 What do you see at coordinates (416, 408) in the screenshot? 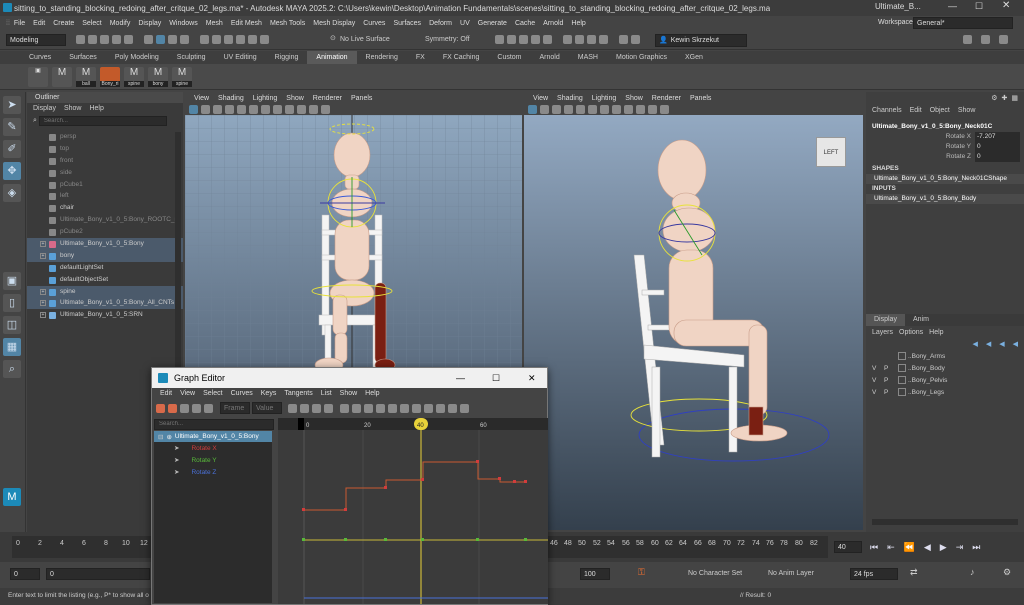
I see `plateau-tangent-icon` at bounding box center [416, 408].